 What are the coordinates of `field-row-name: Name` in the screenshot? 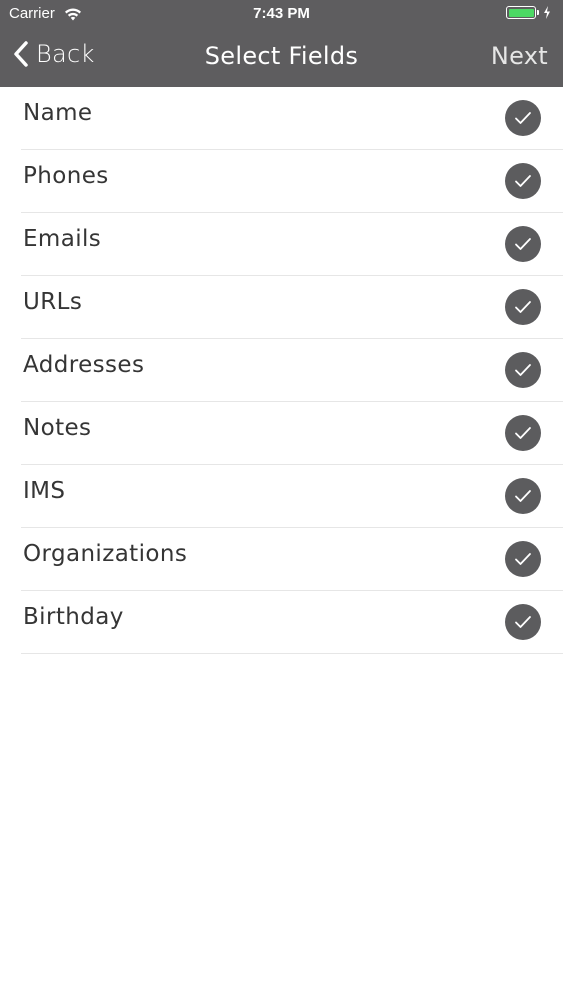 It's located at (292, 118).